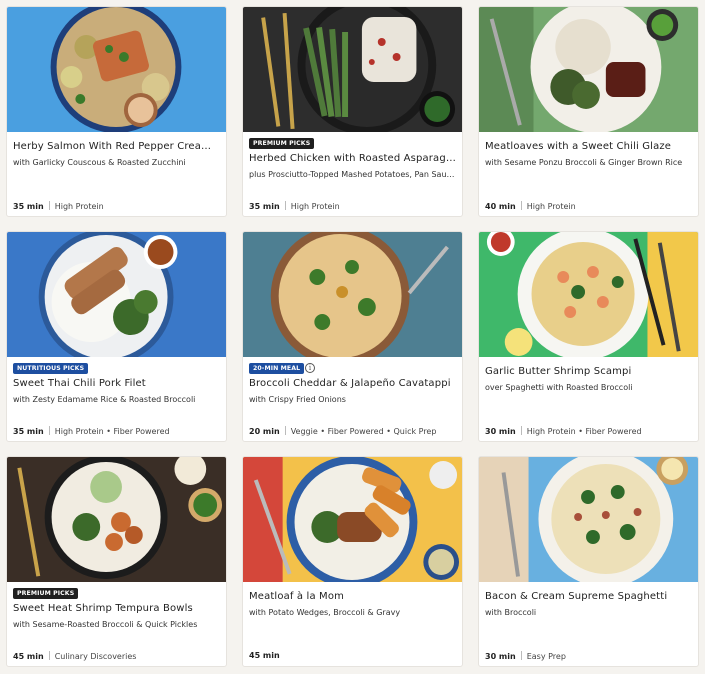 The height and width of the screenshot is (674, 705). I want to click on cook-time: 20 min, so click(264, 431).